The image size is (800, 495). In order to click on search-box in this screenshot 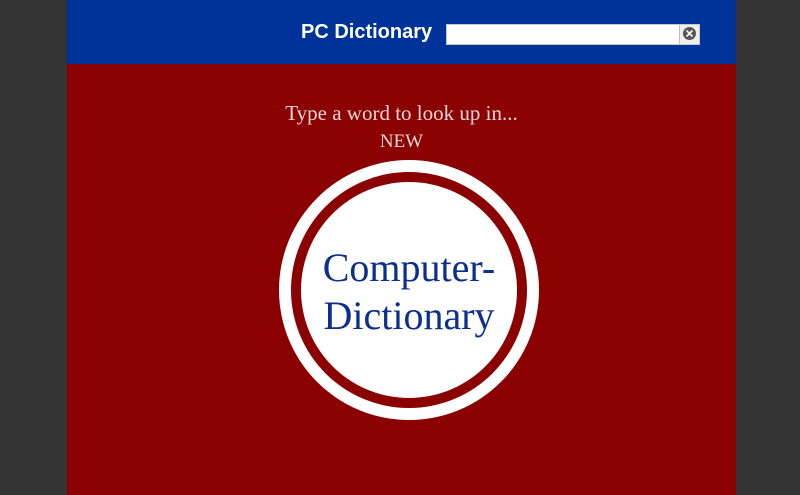, I will do `click(573, 34)`.